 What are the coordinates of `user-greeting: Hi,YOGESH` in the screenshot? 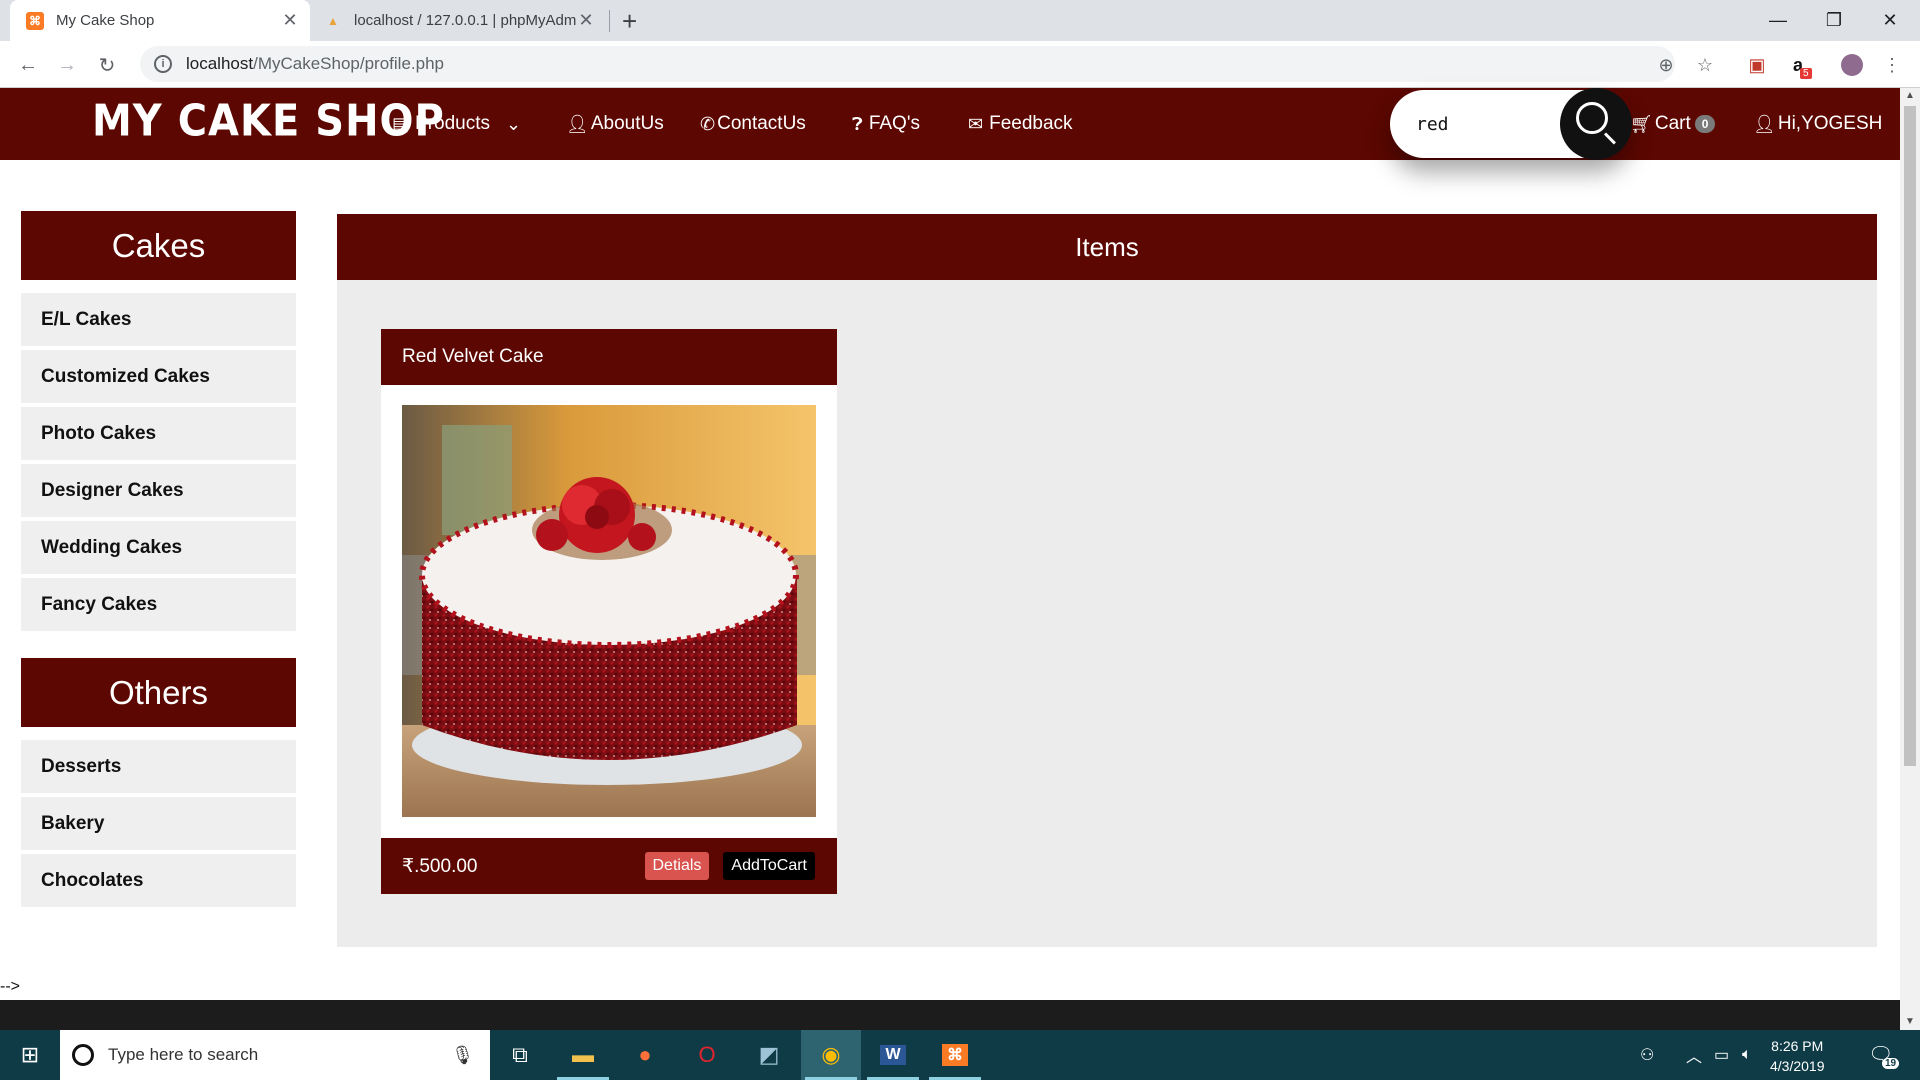 It's located at (1830, 123).